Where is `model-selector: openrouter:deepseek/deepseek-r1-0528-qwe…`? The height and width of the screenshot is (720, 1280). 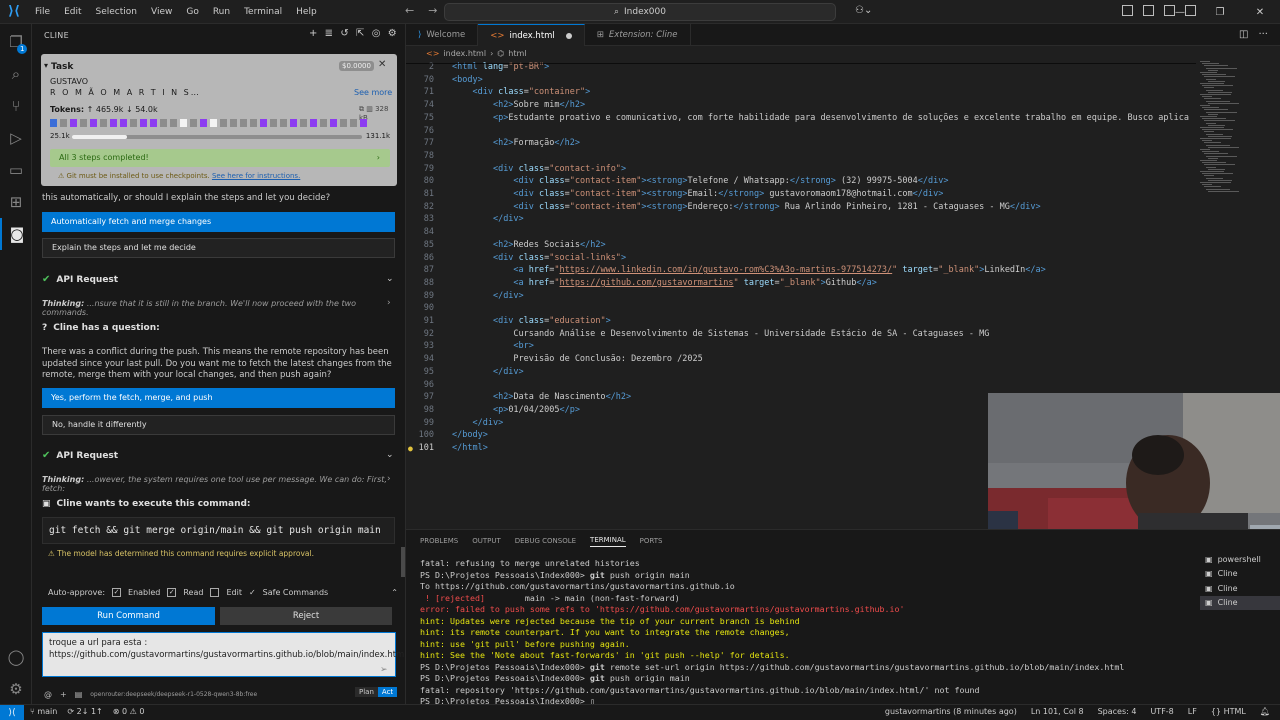 model-selector: openrouter:deepseek/deepseek-r1-0528-qwe… is located at coordinates (173, 694).